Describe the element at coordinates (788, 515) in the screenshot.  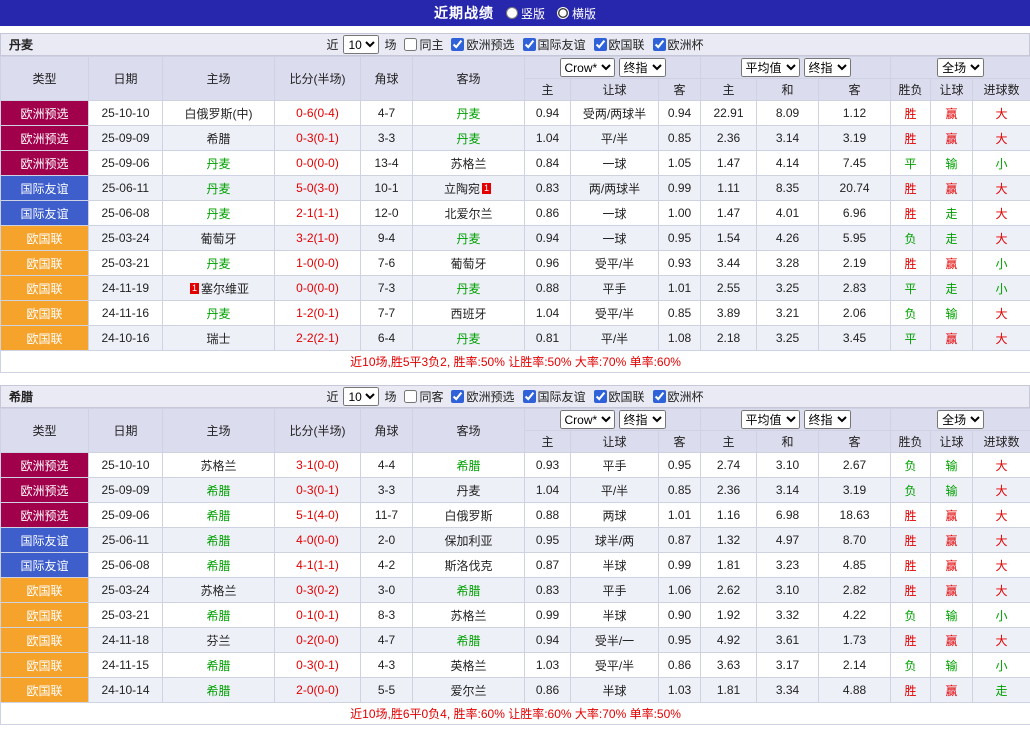
I see `average-odds: 6.98` at that location.